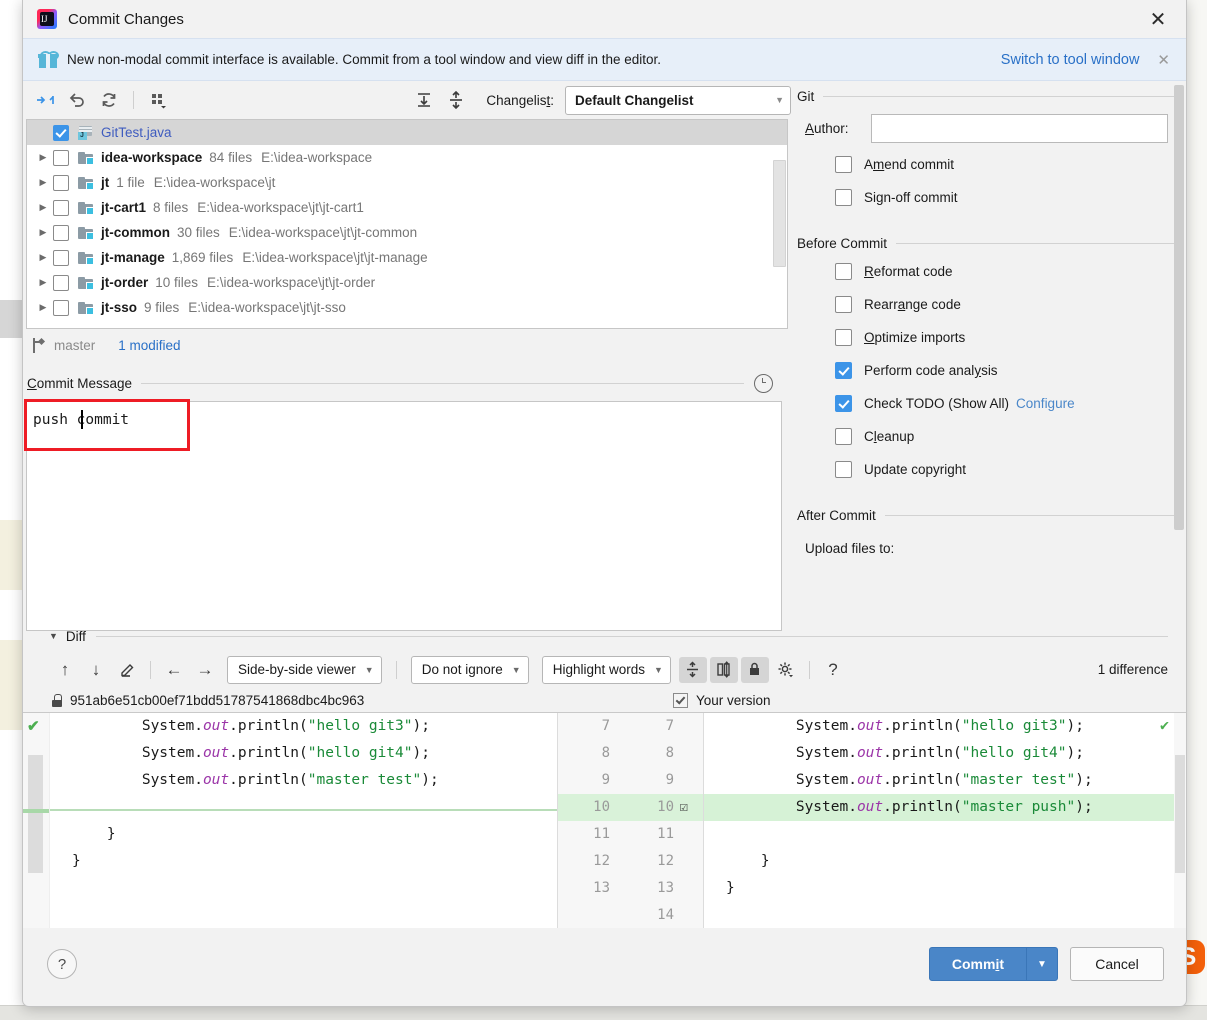  Describe the element at coordinates (1019, 128) in the screenshot. I see `author-input` at that location.